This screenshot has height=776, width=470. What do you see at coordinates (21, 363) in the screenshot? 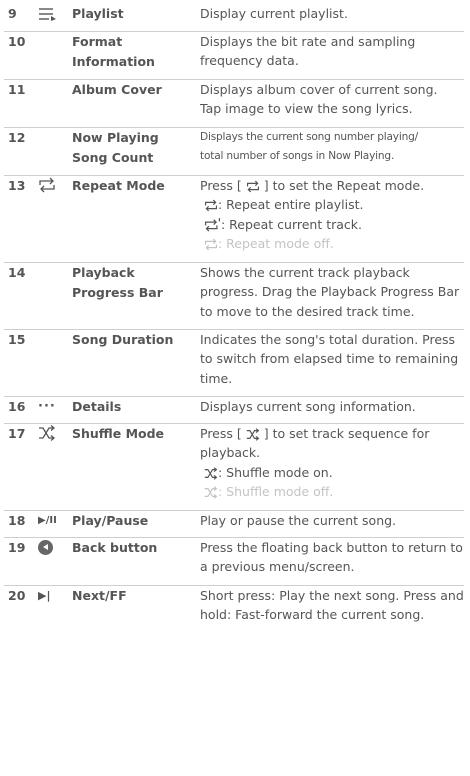
I see `item-number: 15` at bounding box center [21, 363].